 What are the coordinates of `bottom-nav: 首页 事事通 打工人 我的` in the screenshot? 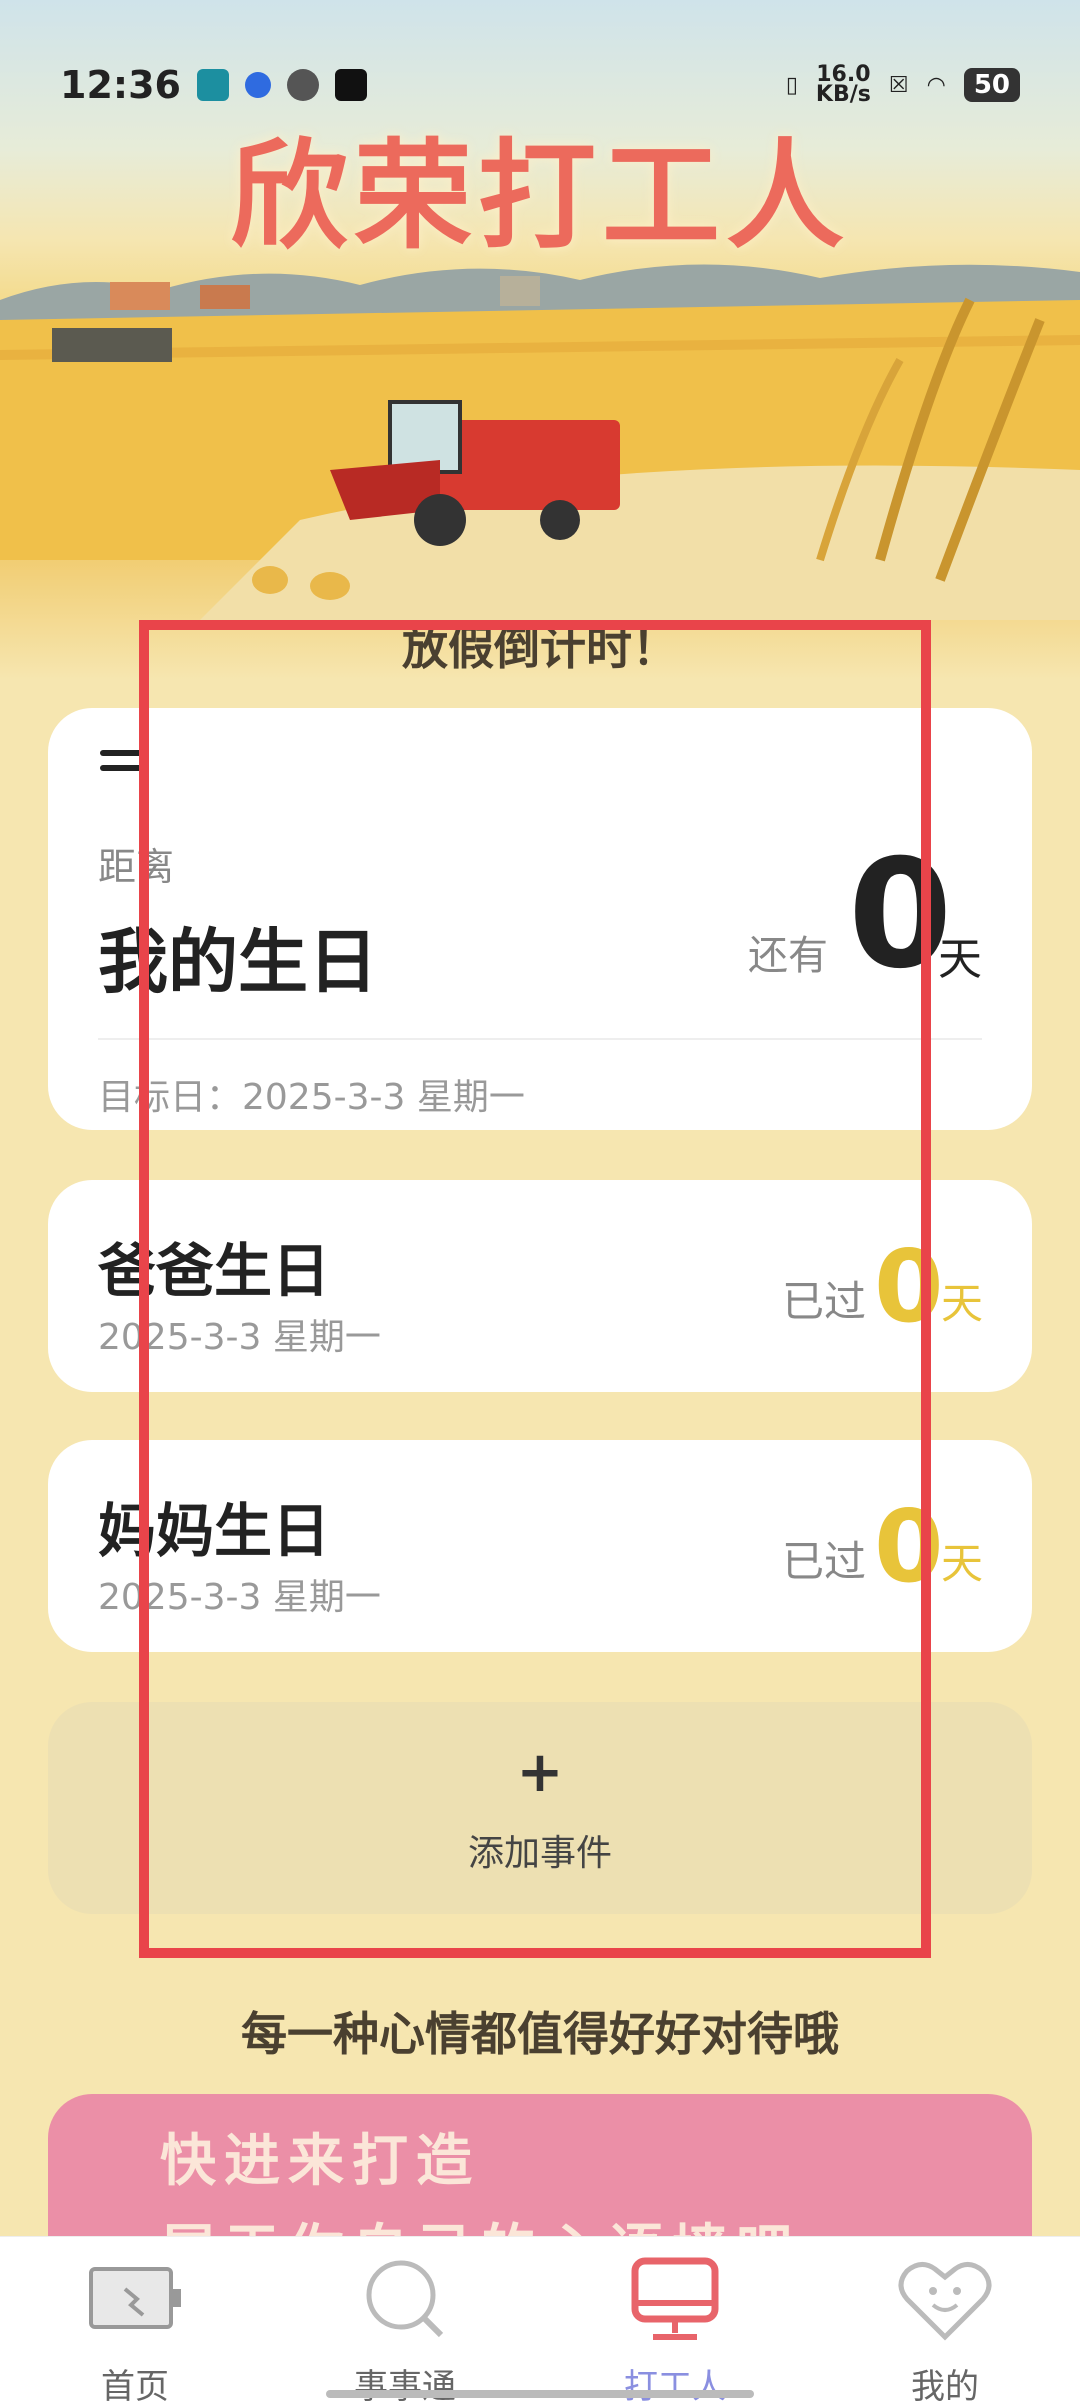 It's located at (540, 2322).